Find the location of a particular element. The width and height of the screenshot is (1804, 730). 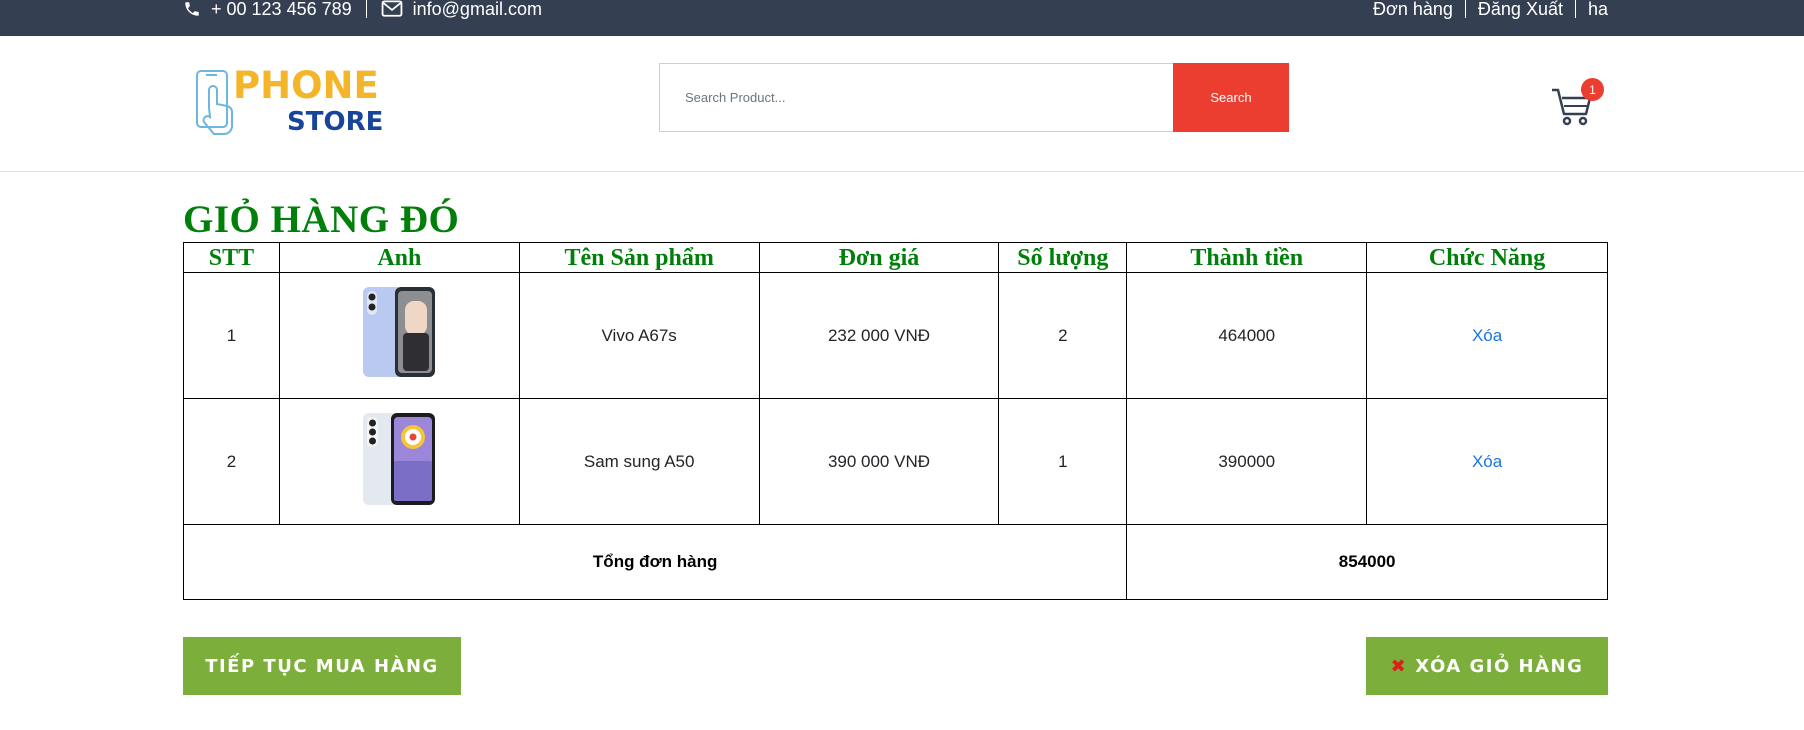

header-product-name: Tên Sản phẩm is located at coordinates (639, 257).